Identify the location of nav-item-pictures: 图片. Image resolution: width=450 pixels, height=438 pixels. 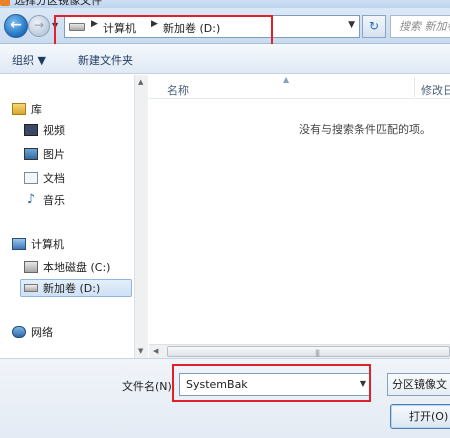
(44, 154).